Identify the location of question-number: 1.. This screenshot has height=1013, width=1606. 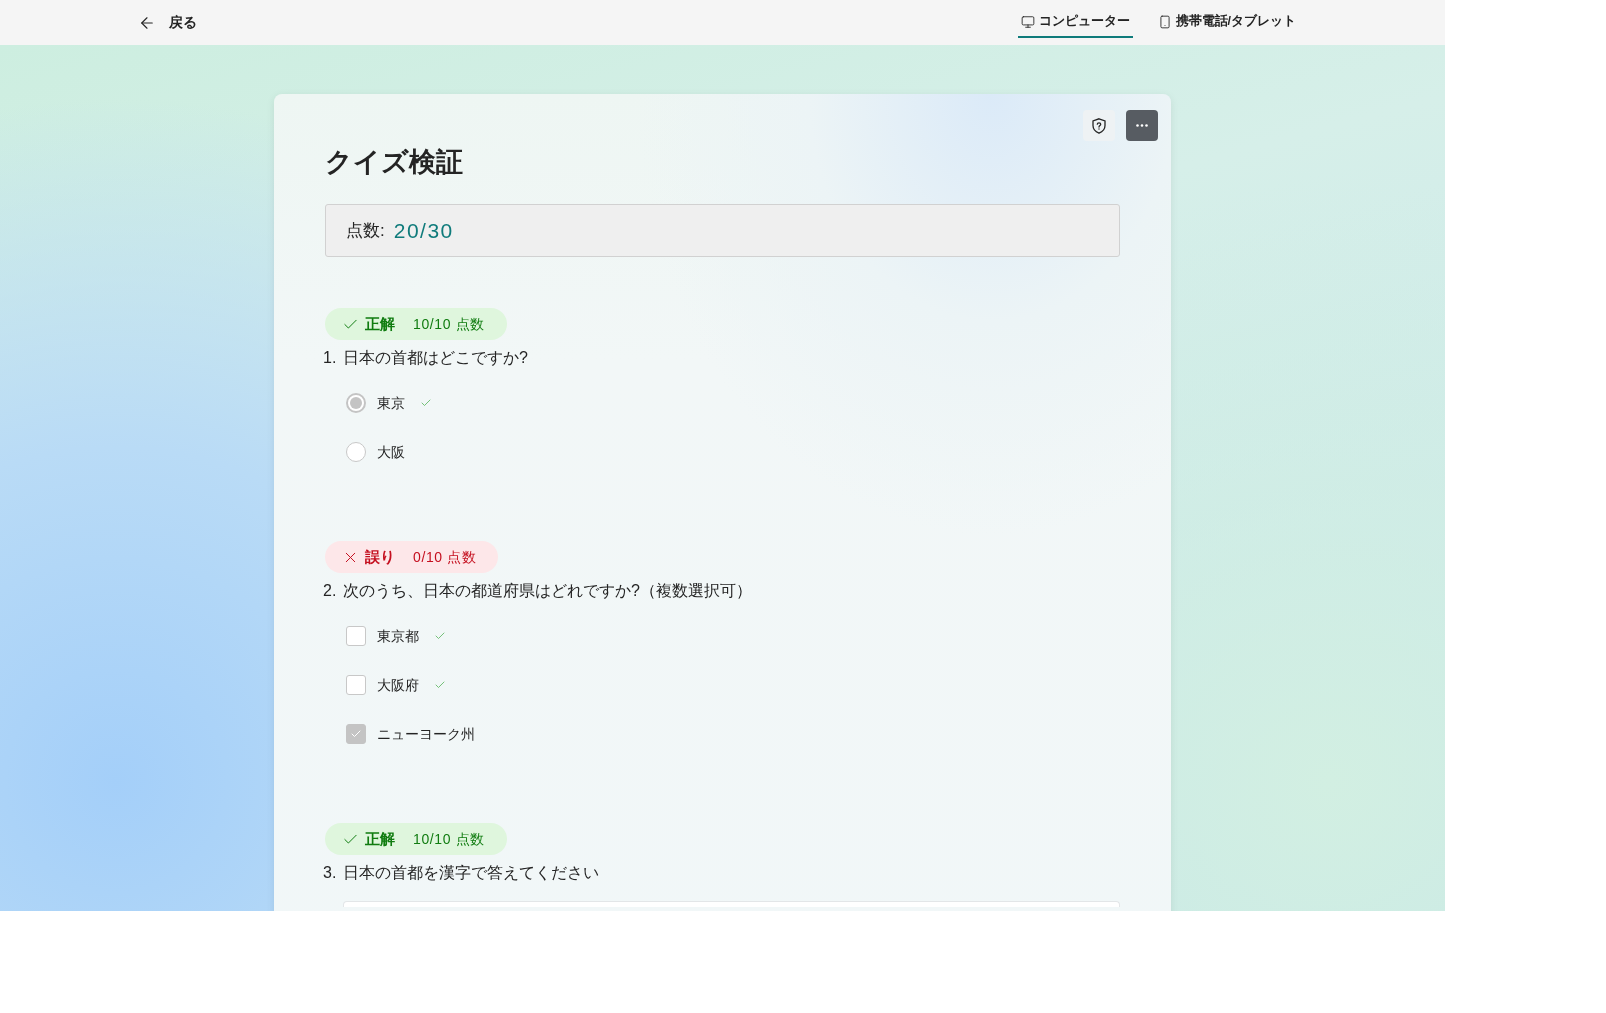
(330, 358).